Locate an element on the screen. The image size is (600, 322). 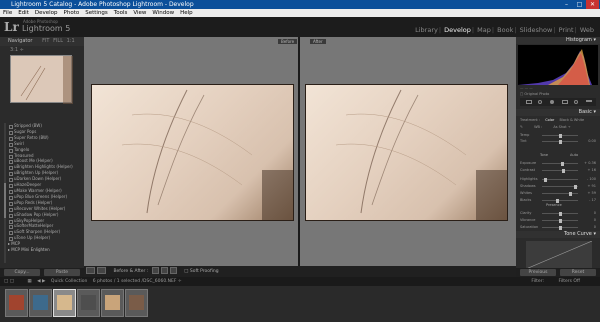
module-library: Library is located at coordinates (426, 30).